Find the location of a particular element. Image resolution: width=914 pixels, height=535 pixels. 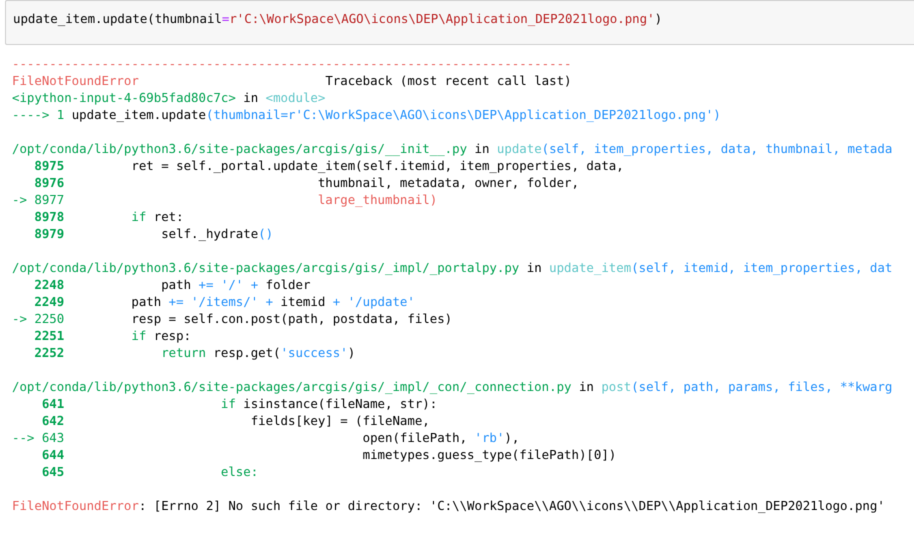

traceback-line: -> 8977 large_thumbnail) is located at coordinates (225, 199).